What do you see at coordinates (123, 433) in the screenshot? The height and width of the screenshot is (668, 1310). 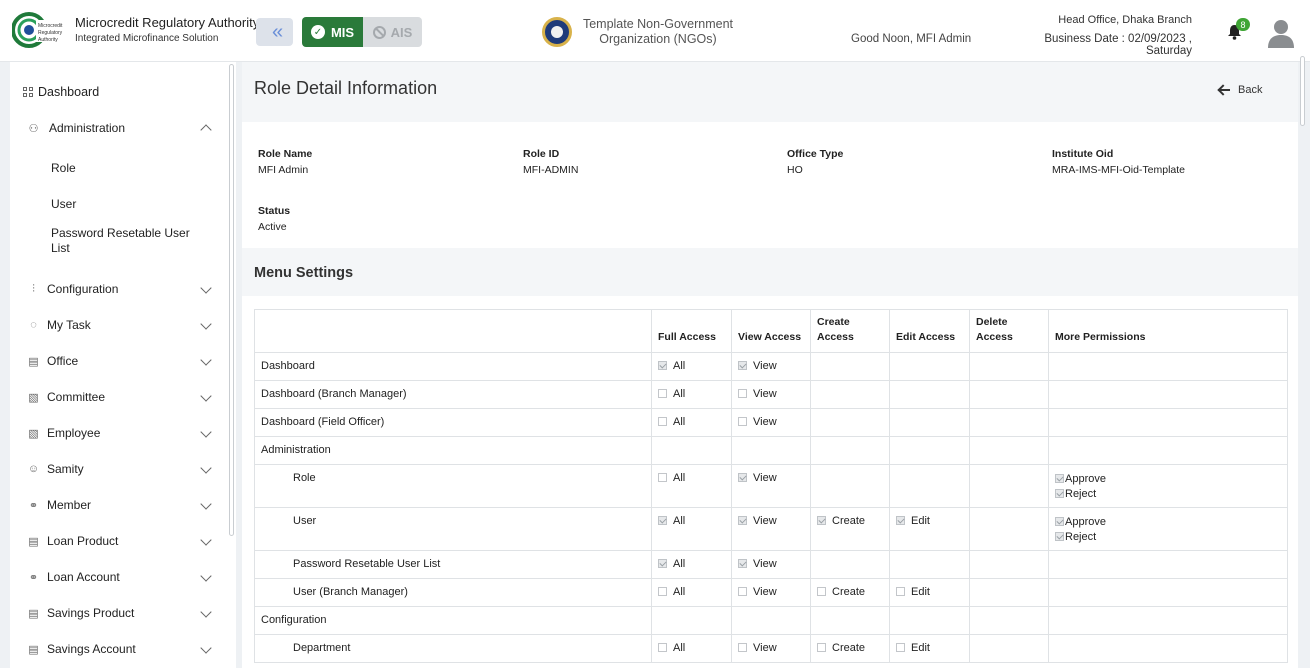 I see `sidebar-item-employee: ▧ Employee` at bounding box center [123, 433].